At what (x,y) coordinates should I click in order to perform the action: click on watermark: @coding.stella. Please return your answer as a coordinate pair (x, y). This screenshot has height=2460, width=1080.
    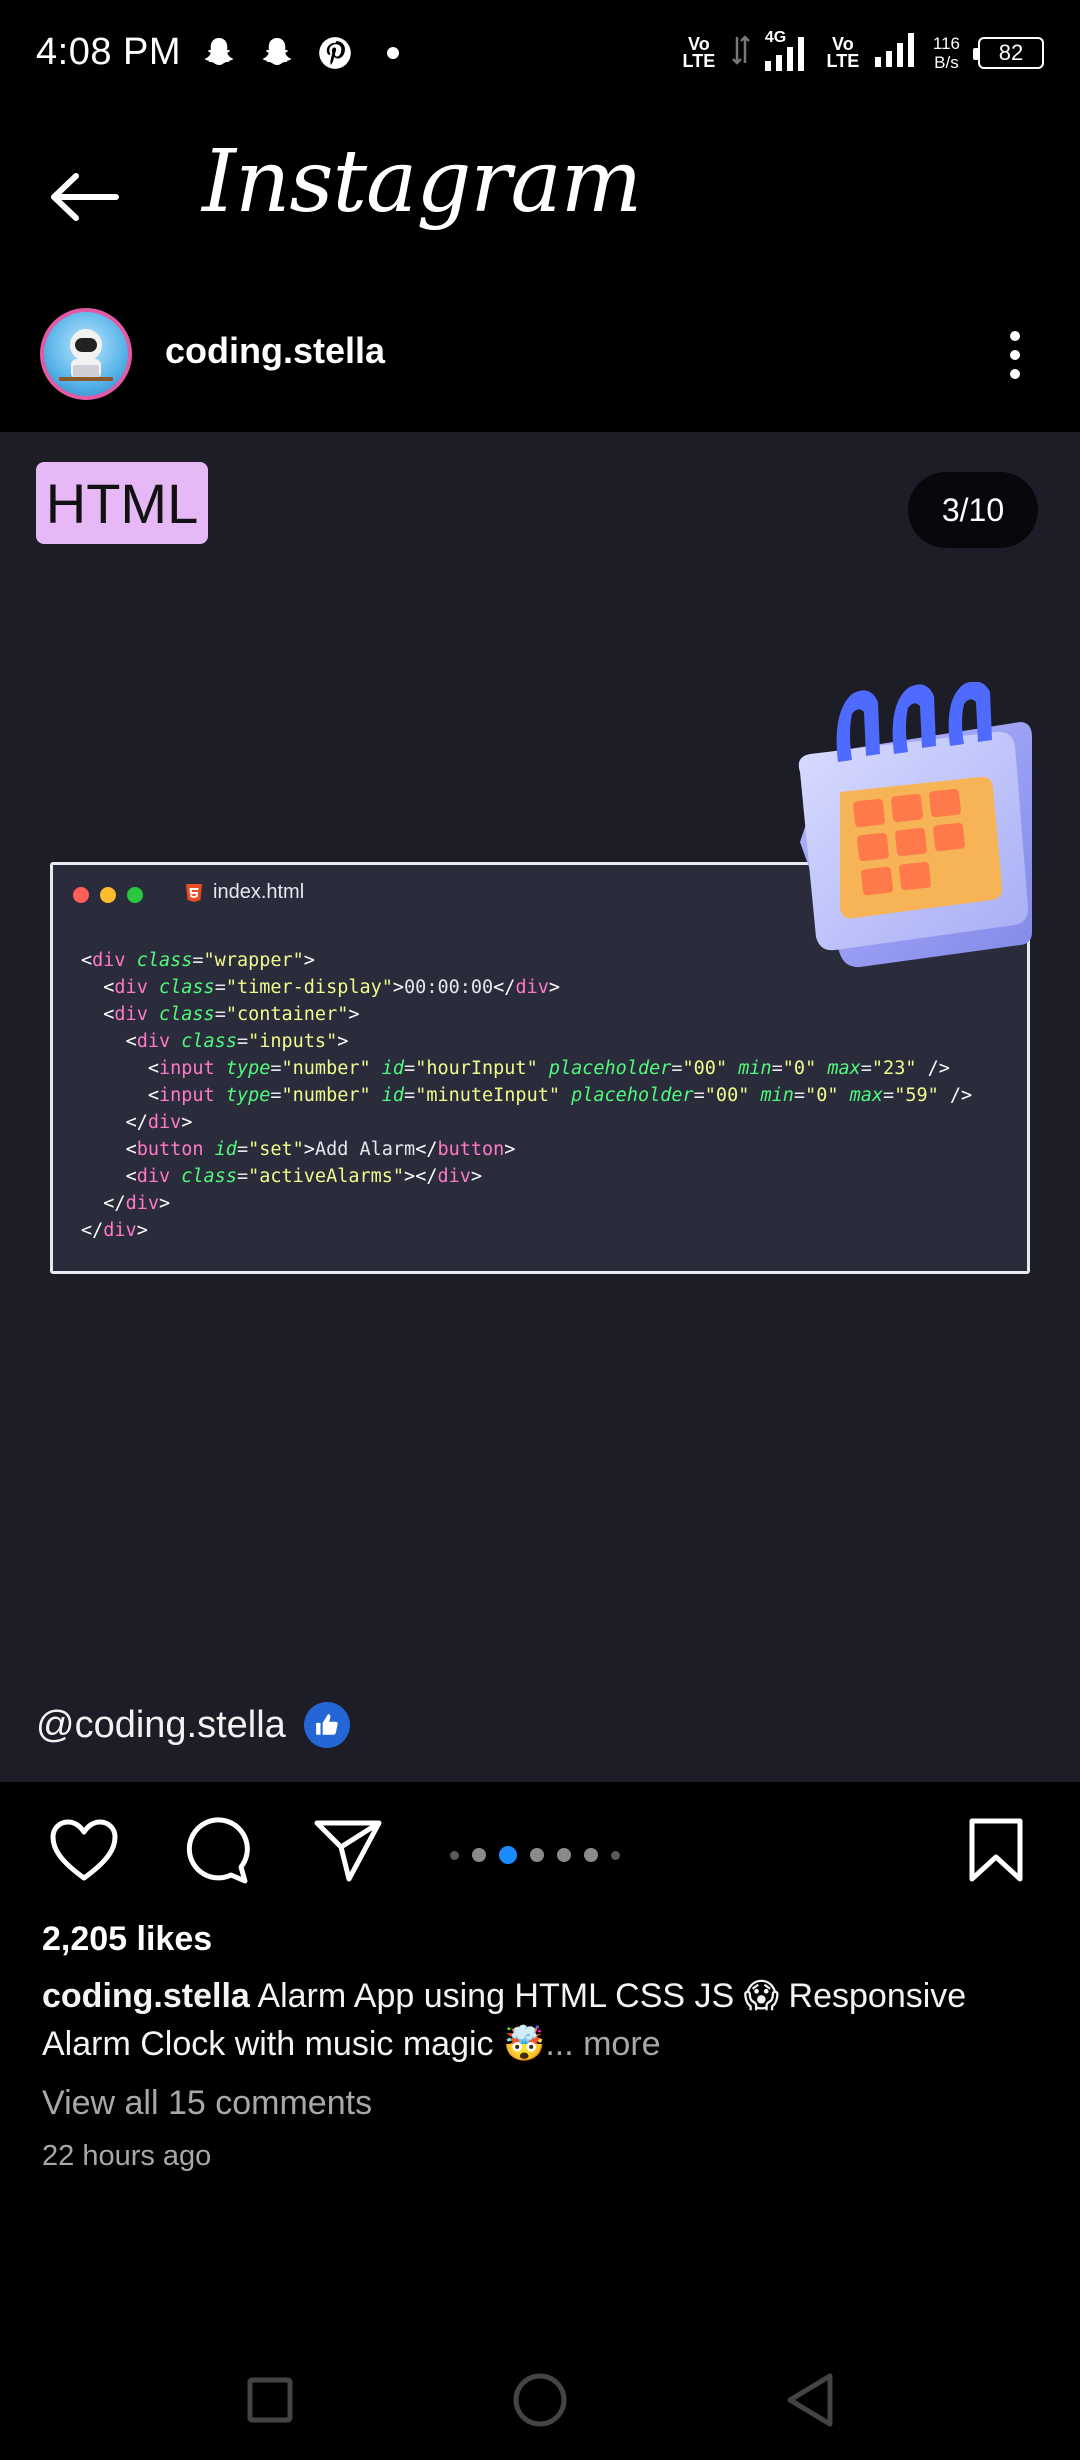
    Looking at the image, I should click on (193, 1725).